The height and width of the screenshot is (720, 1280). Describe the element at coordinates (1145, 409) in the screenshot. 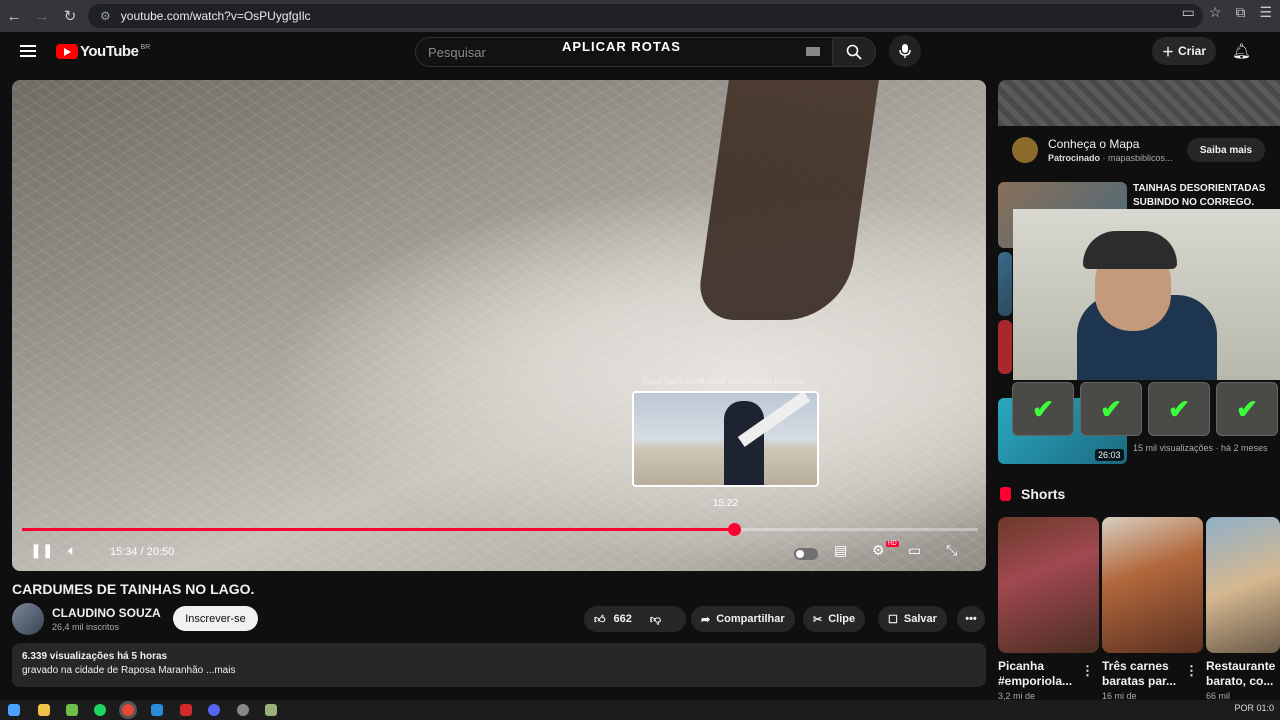

I see `stream-checklist-overlay: ✔ ✔ ✔ ✔` at that location.